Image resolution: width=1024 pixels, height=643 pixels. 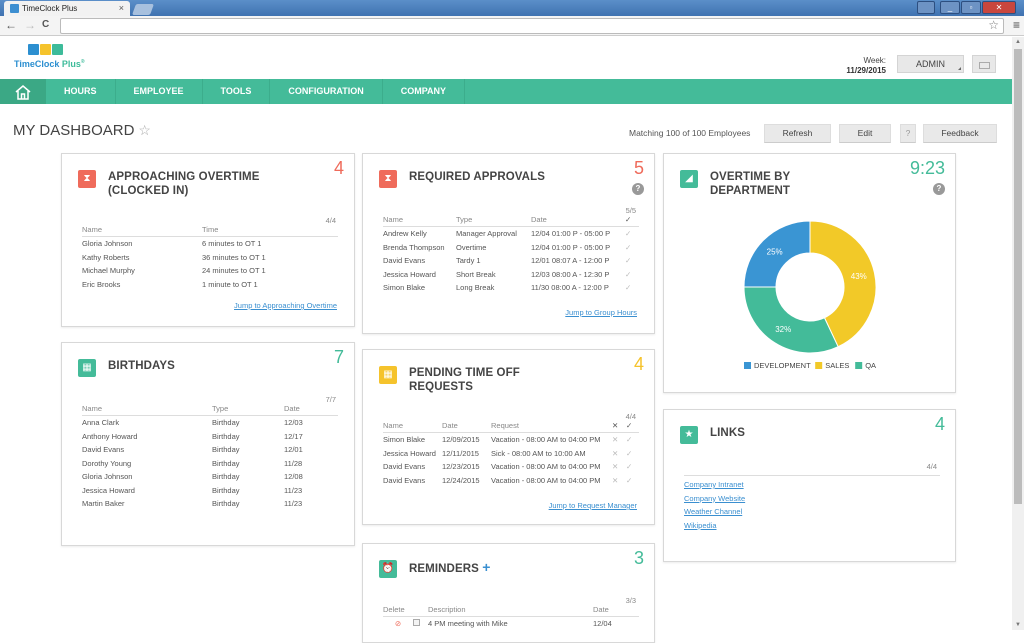 What do you see at coordinates (285, 305) in the screenshot?
I see `jump-approaching-overtime-link: Jump to Approaching Overtime` at bounding box center [285, 305].